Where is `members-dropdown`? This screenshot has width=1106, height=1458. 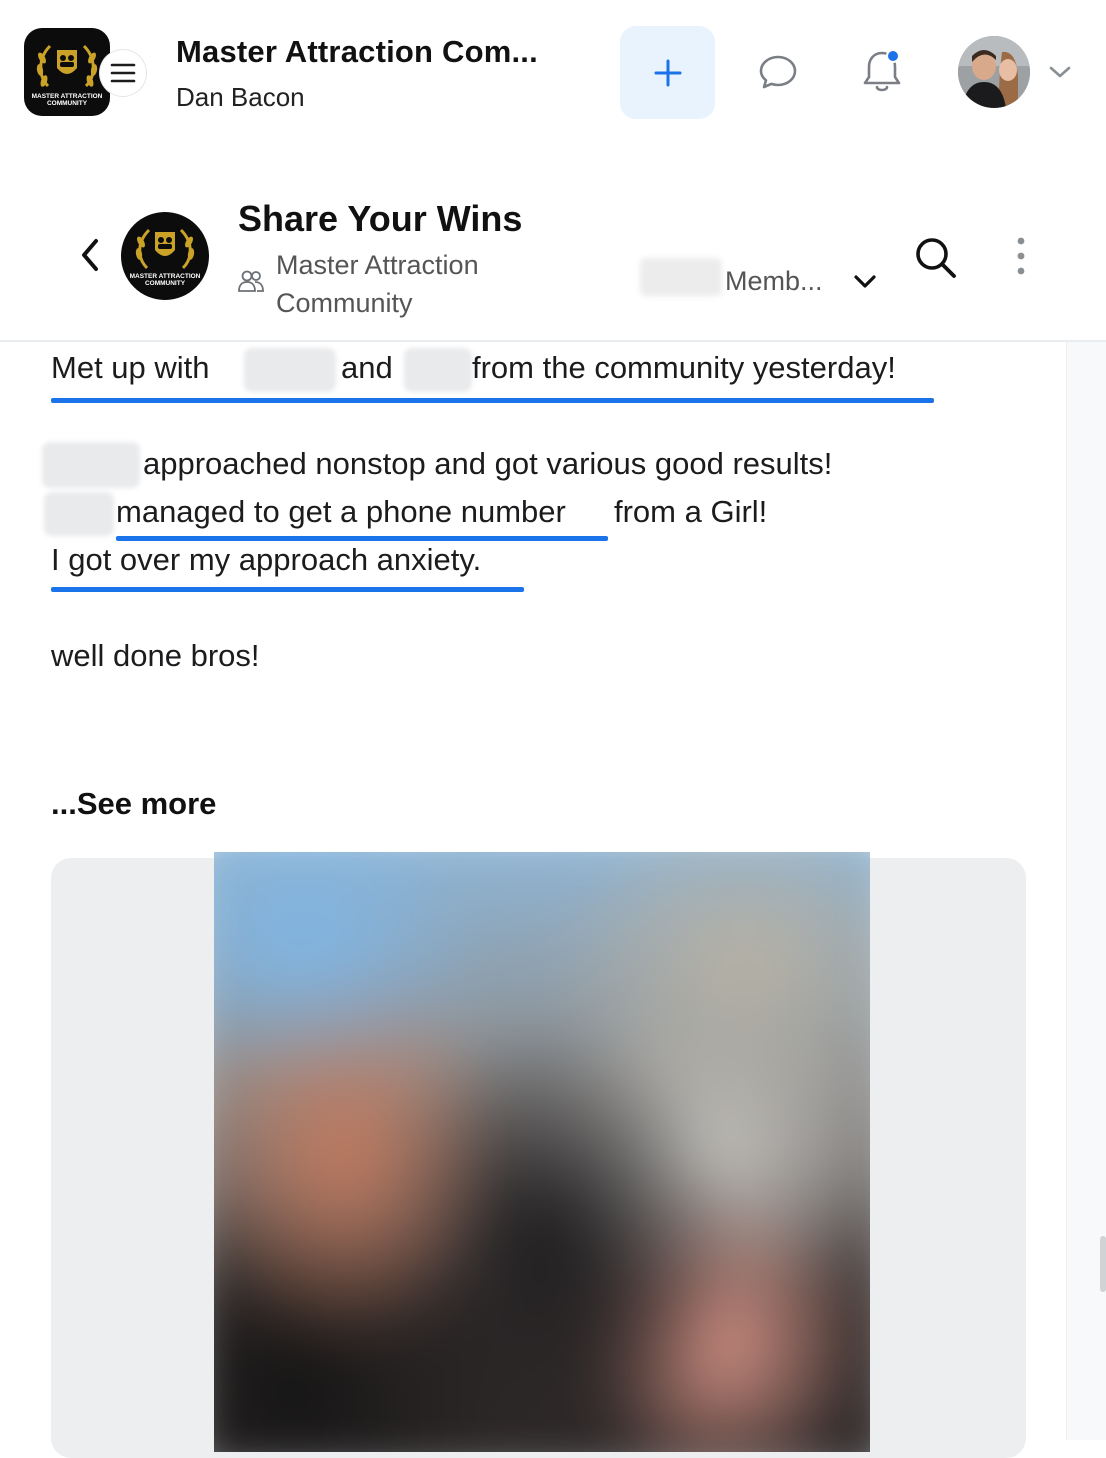
members-dropdown is located at coordinates (865, 282).